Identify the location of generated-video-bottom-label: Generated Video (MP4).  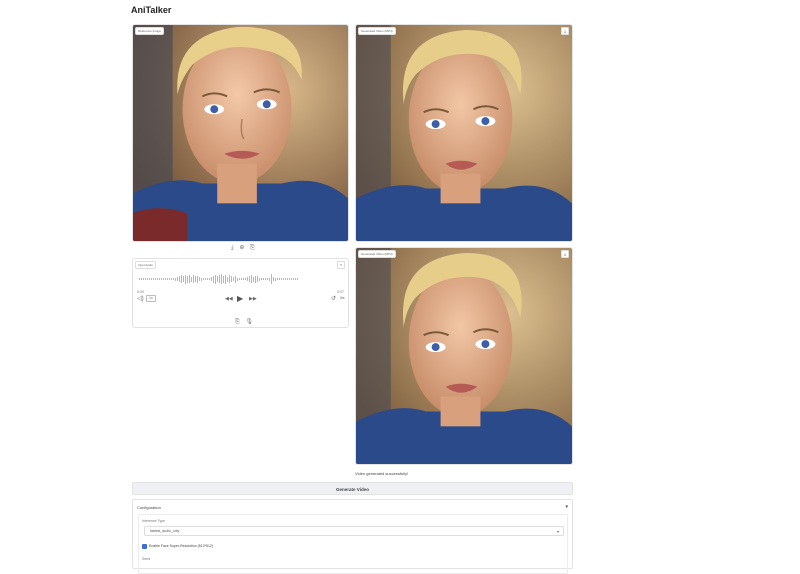
(377, 254).